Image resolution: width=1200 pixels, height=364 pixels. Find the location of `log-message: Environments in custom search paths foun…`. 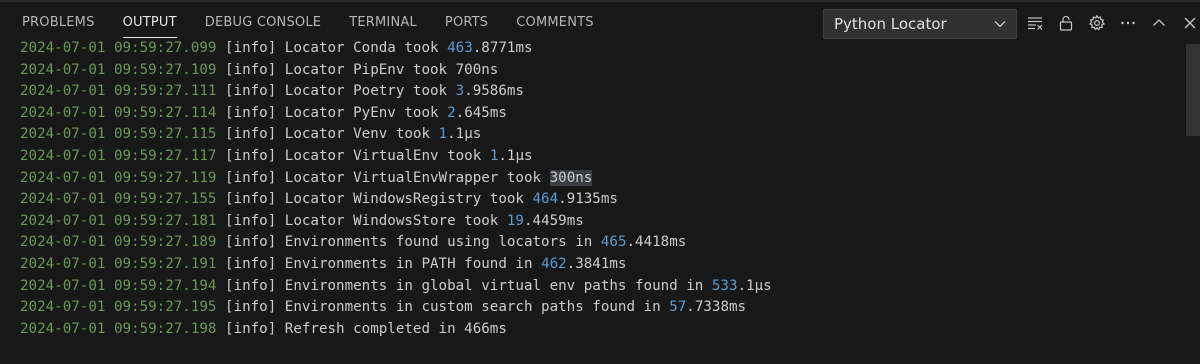

log-message: Environments in custom search paths foun… is located at coordinates (473, 307).